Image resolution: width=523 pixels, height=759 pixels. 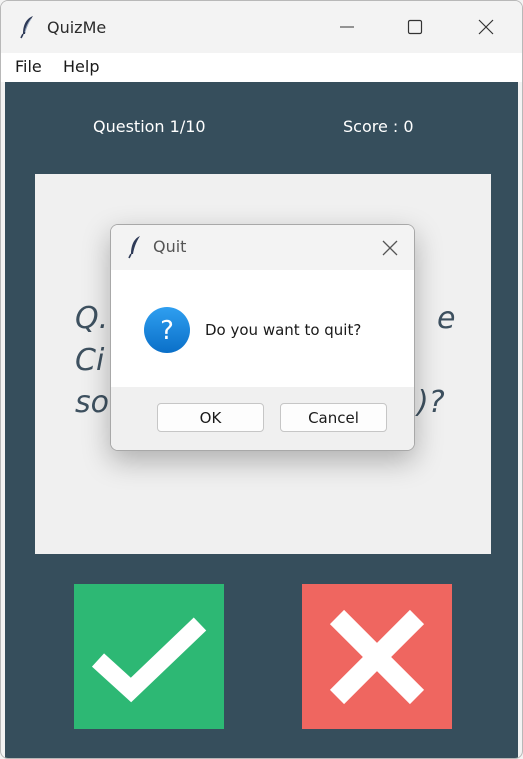 I want to click on question-fragment: e, so click(x=446, y=318).